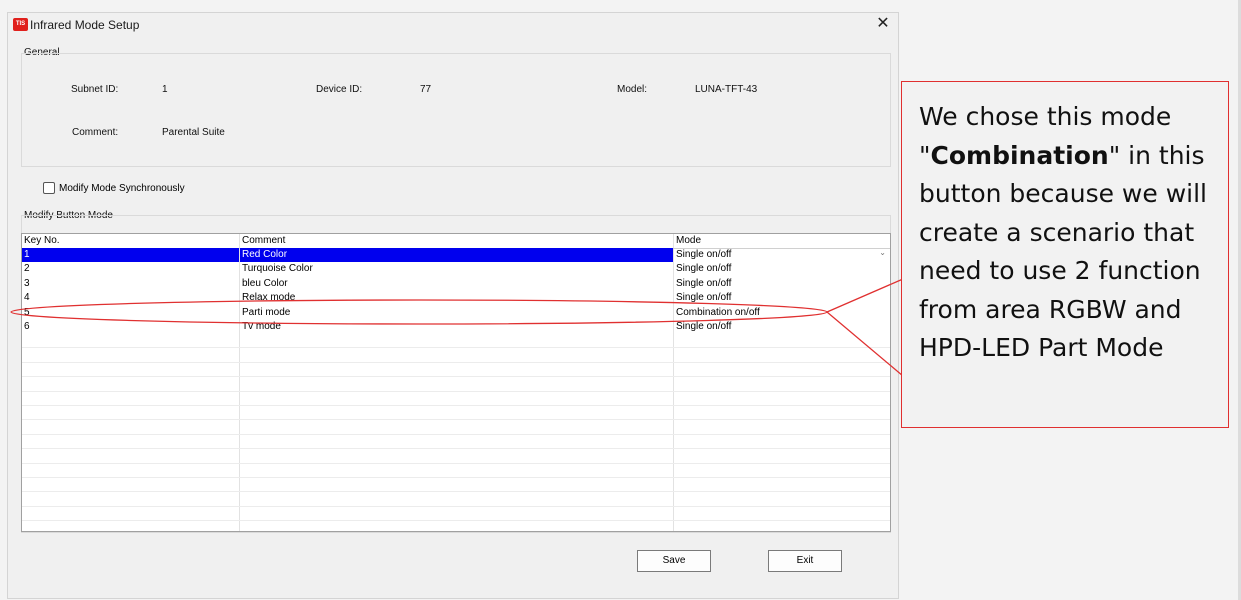 Image resolution: width=1241 pixels, height=600 pixels. I want to click on table-row: 4 Relax mode Single on/off, so click(456, 298).